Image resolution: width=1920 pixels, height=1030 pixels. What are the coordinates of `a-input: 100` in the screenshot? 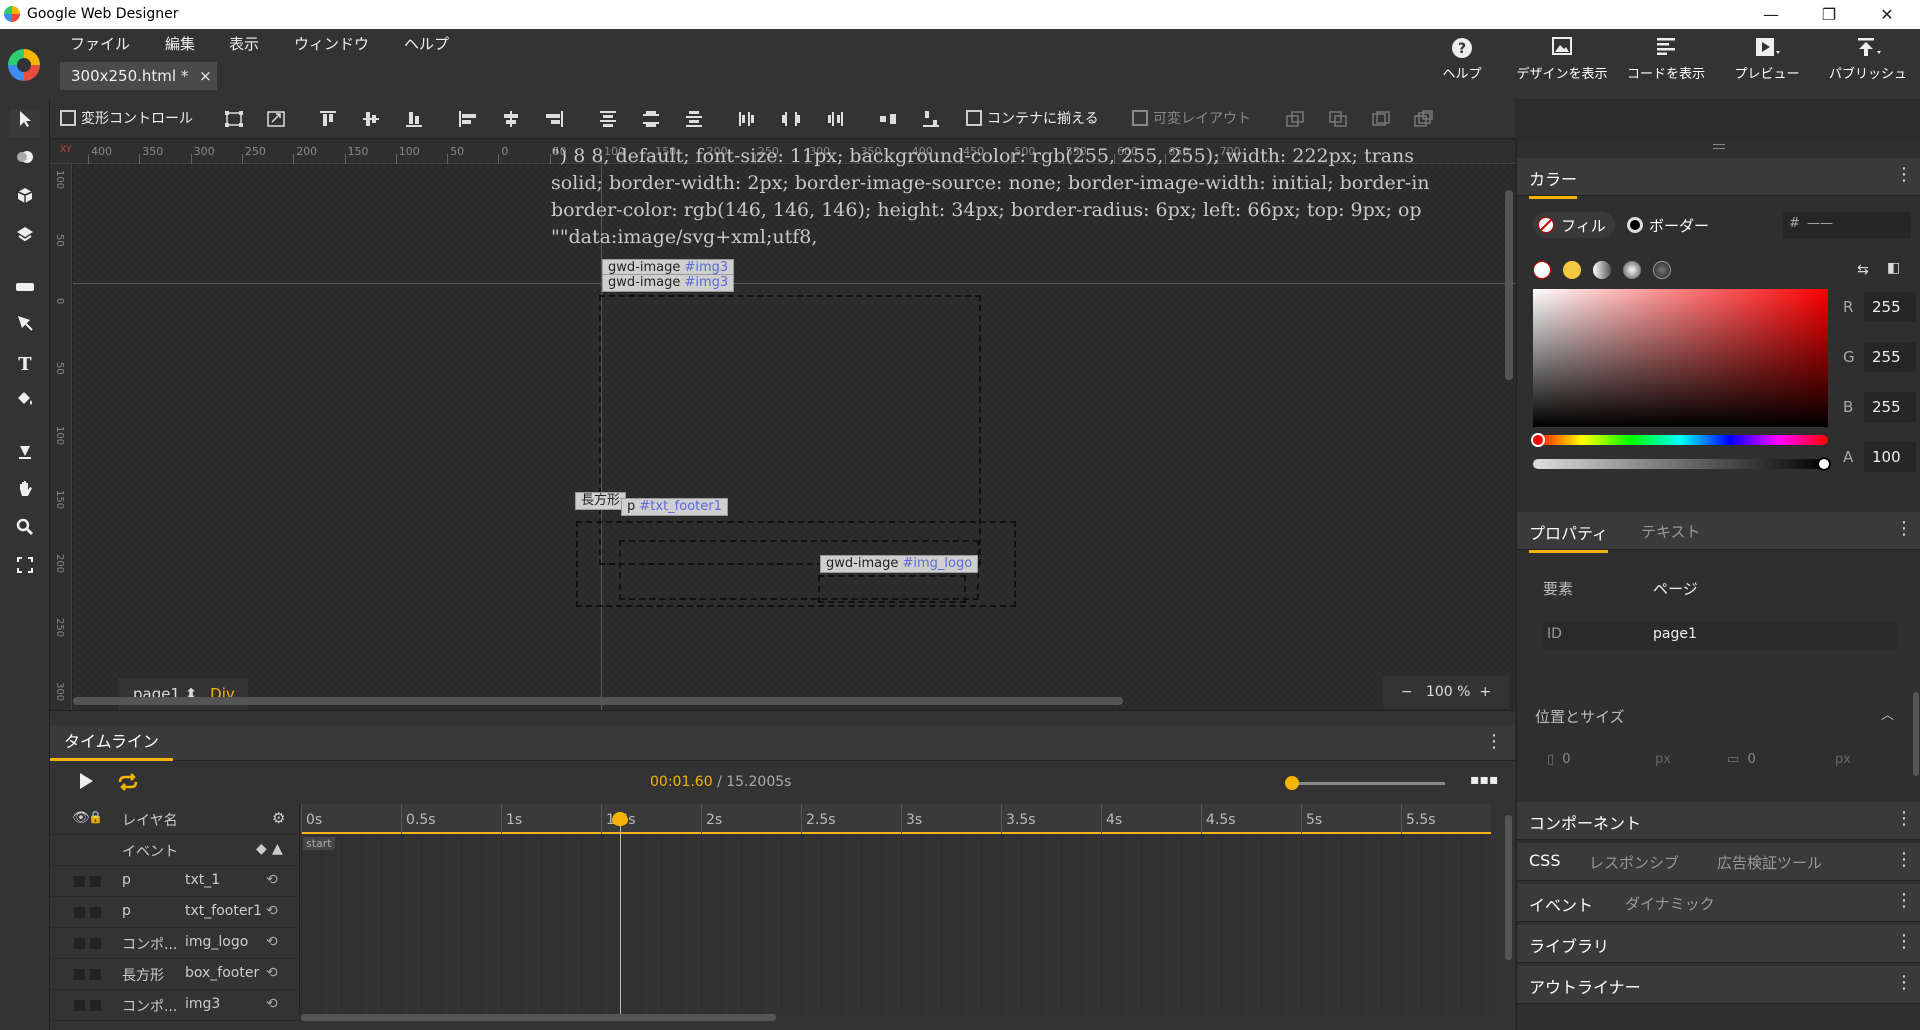 It's located at (1890, 457).